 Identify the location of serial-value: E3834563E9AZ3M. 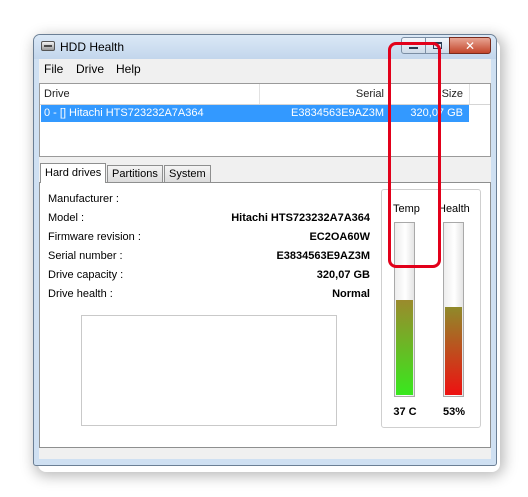
(323, 256).